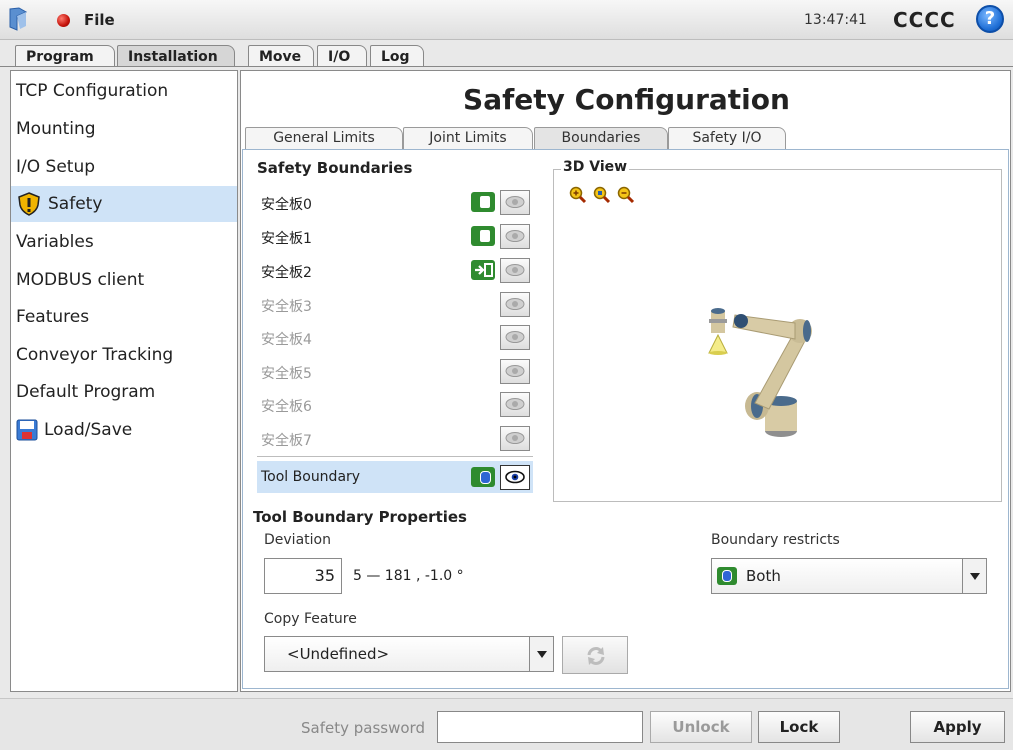  I want to click on boundary-restricts-label: Boundary restricts, so click(775, 540).